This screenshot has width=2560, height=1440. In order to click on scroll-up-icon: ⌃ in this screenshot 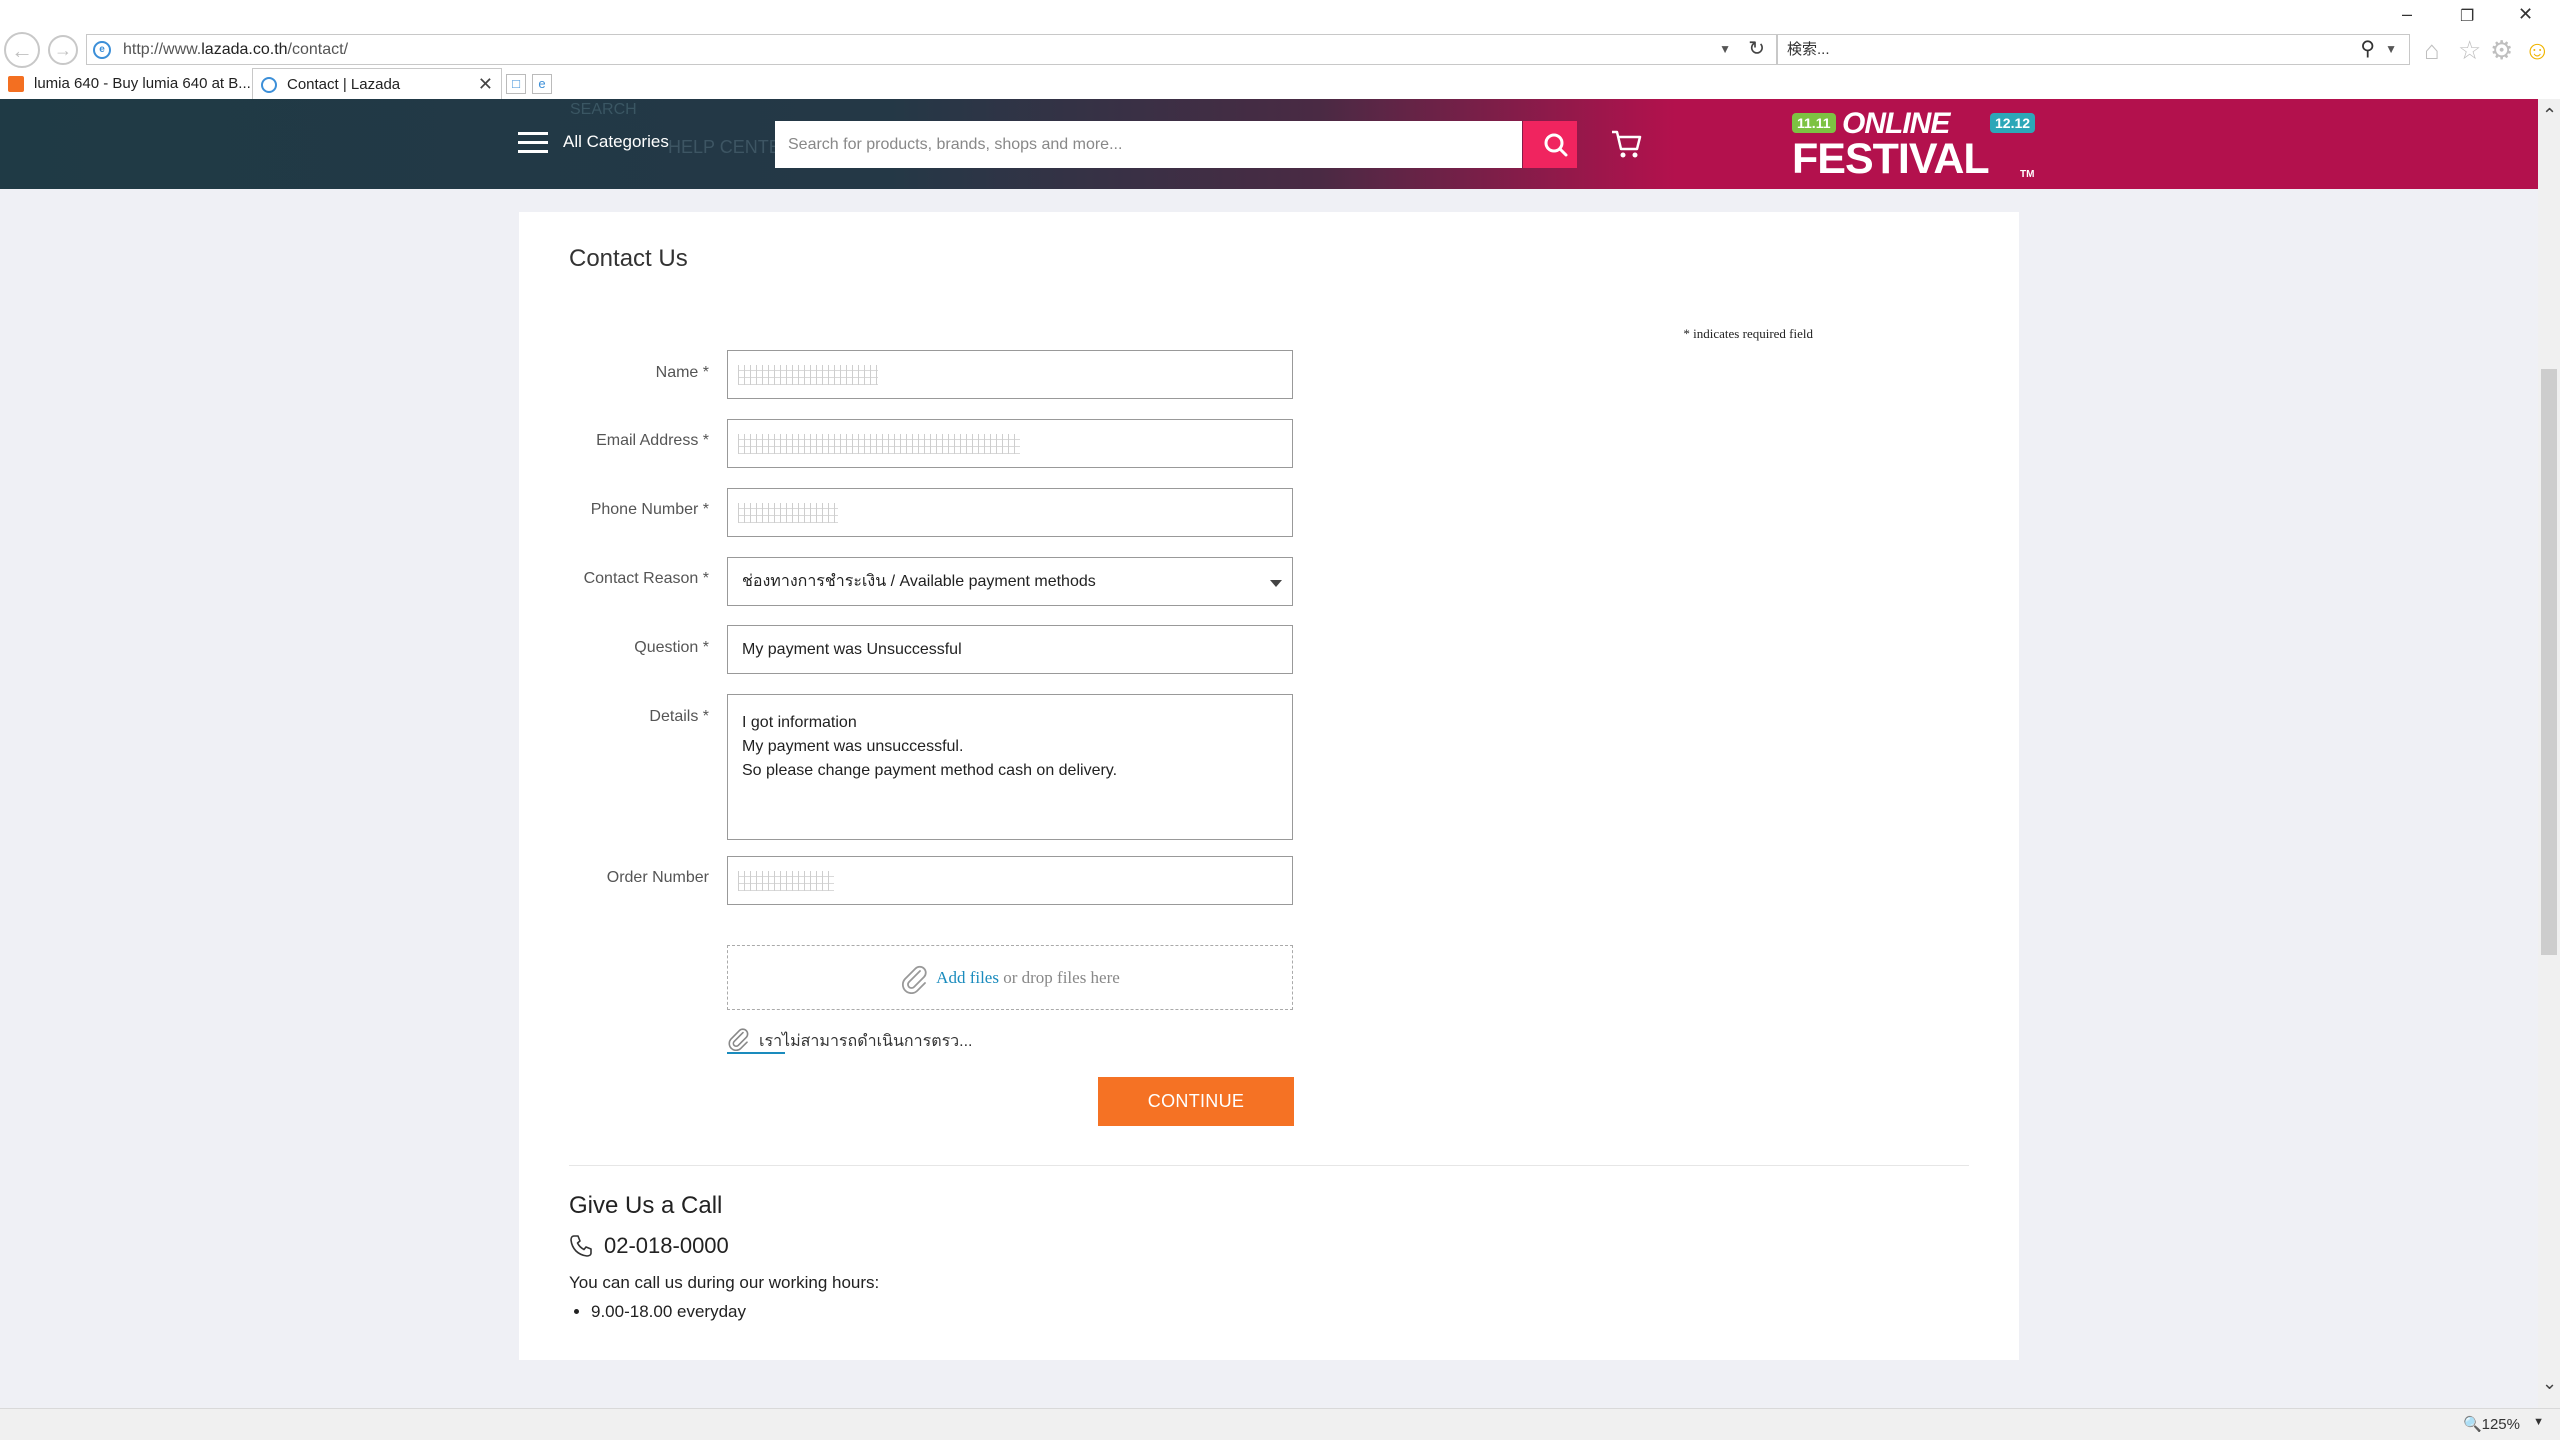, I will do `click(2549, 115)`.